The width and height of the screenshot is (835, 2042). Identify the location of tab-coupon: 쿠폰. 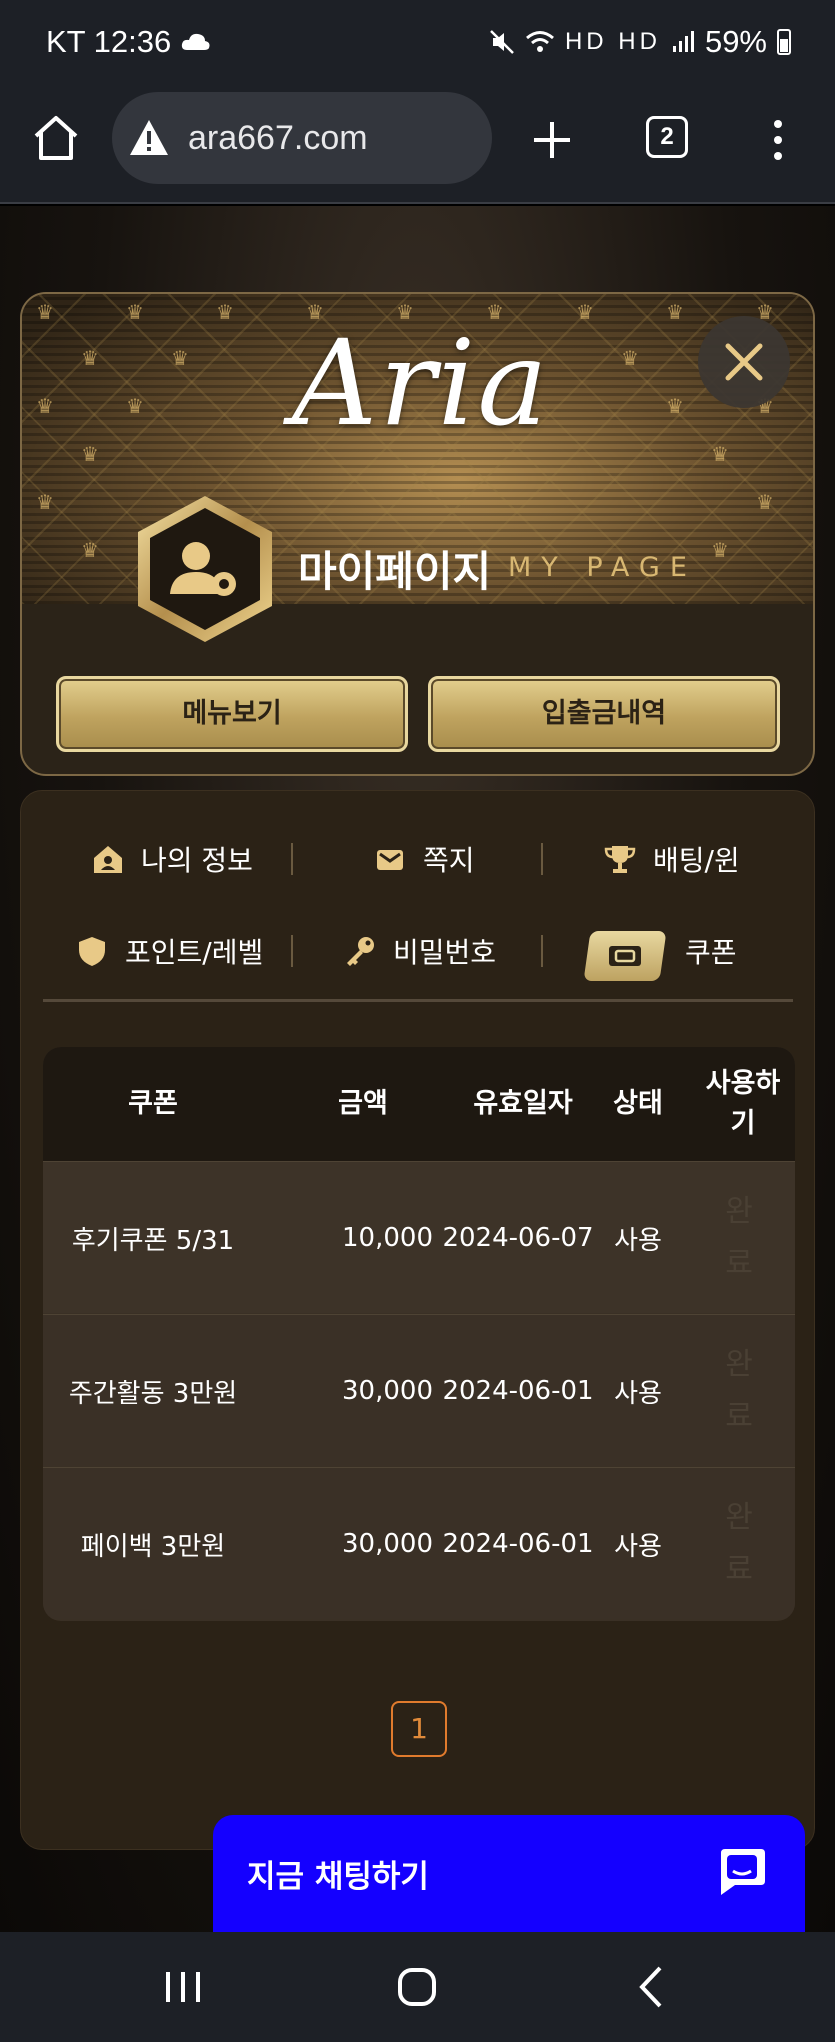
(711, 951).